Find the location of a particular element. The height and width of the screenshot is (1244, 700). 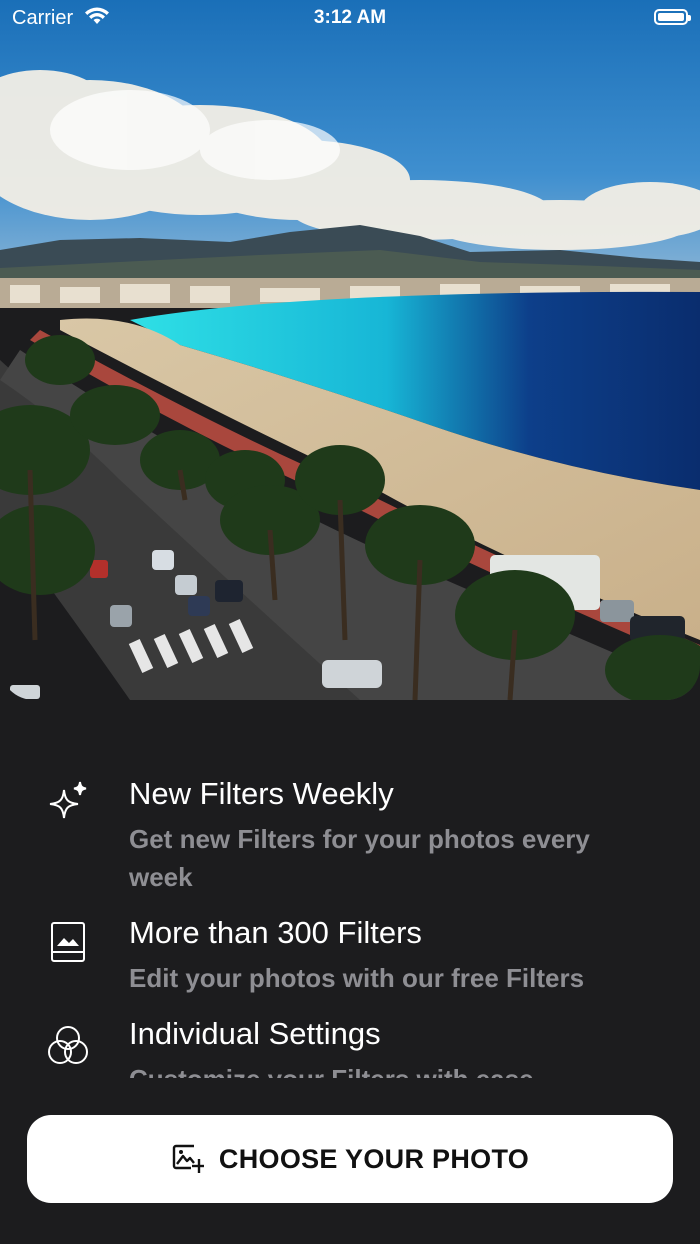

sparkles-icon is located at coordinates (68, 804).